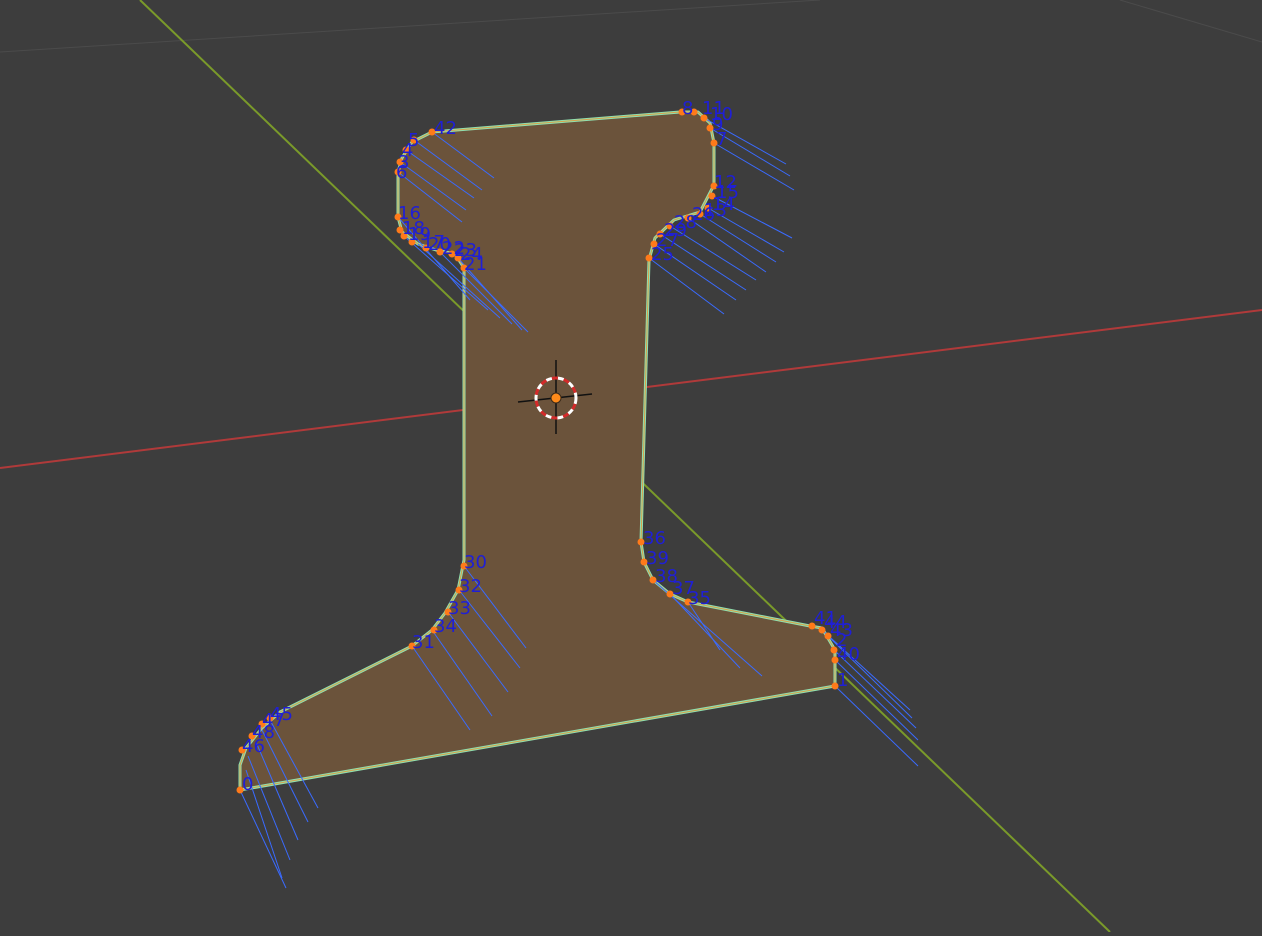 The height and width of the screenshot is (936, 1262). I want to click on vertex-label-44: 44, so click(835, 622).